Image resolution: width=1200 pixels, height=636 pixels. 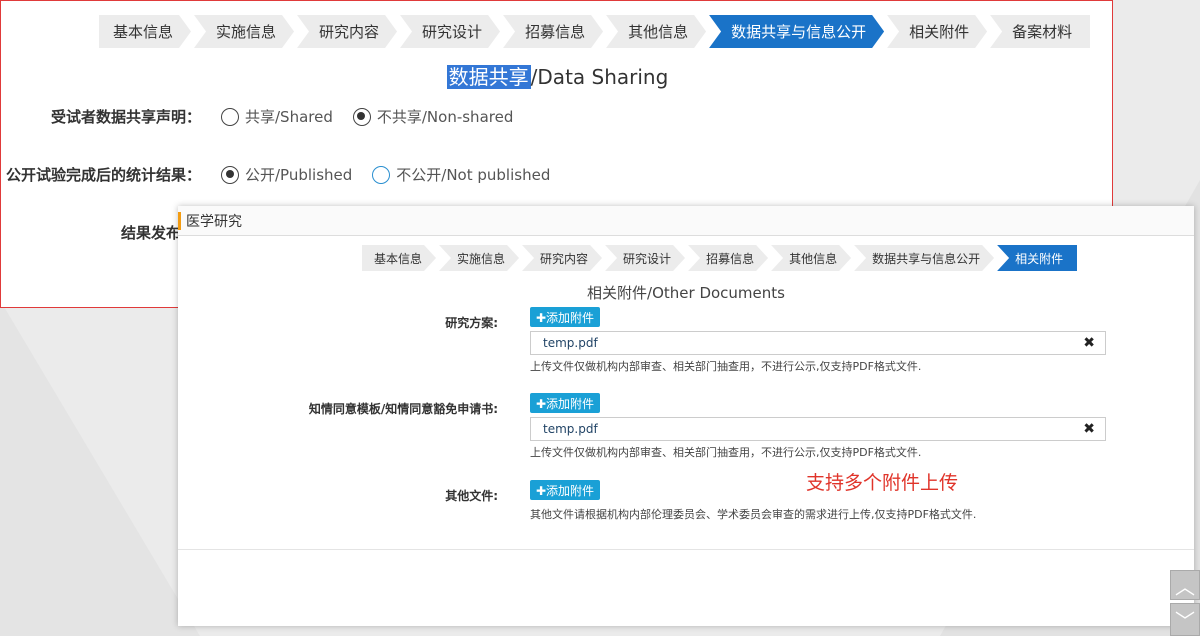 What do you see at coordinates (686, 549) in the screenshot?
I see `divider` at bounding box center [686, 549].